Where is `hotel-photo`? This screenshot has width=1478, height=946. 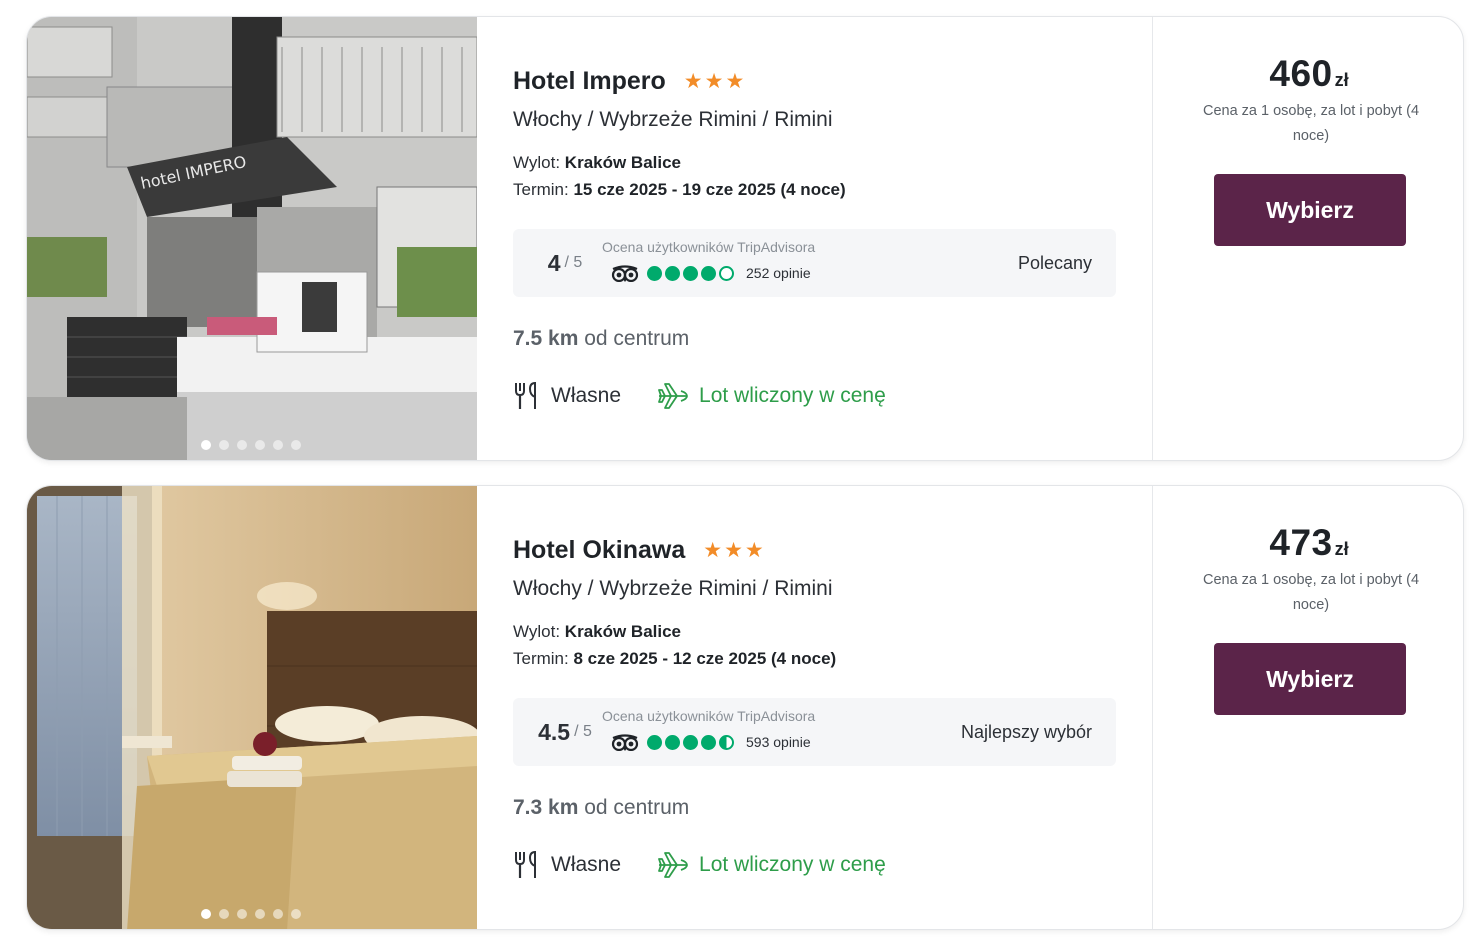
hotel-photo is located at coordinates (252, 707).